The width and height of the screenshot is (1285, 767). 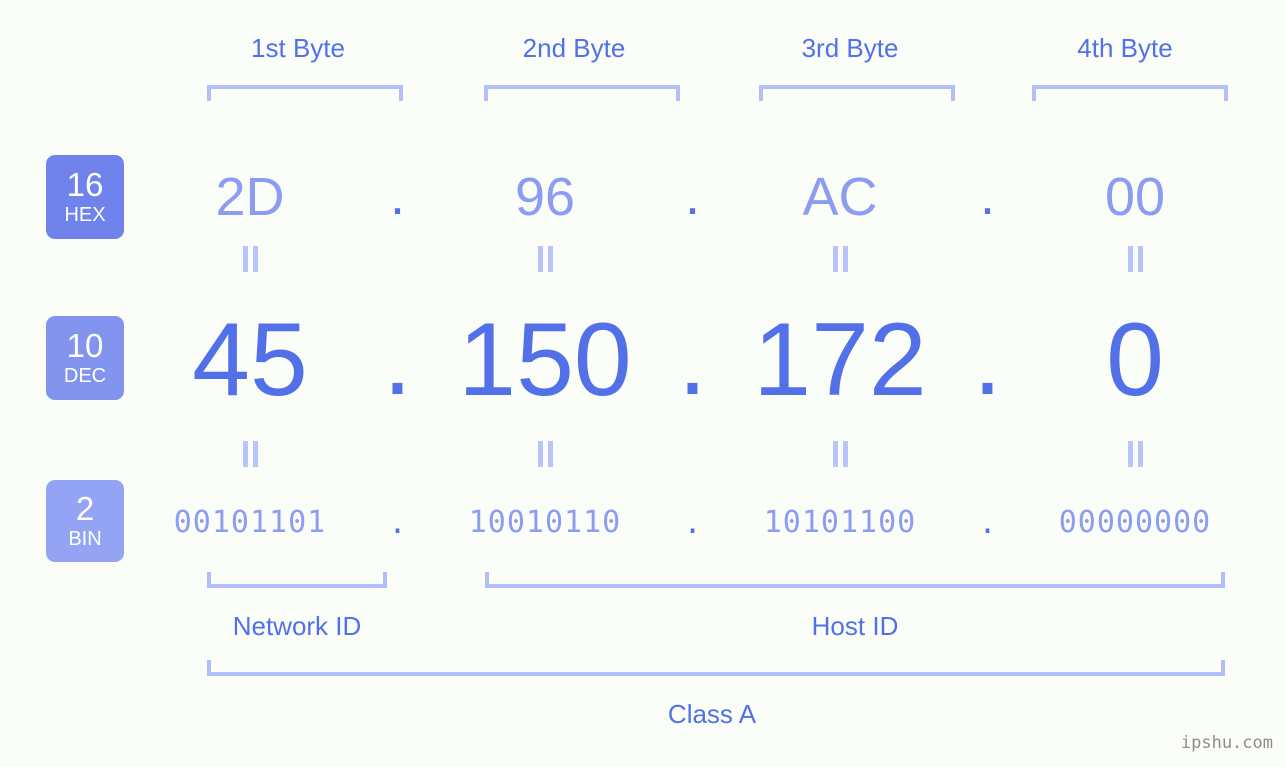 What do you see at coordinates (692, 455) in the screenshot?
I see `equality-row-dec-bin` at bounding box center [692, 455].